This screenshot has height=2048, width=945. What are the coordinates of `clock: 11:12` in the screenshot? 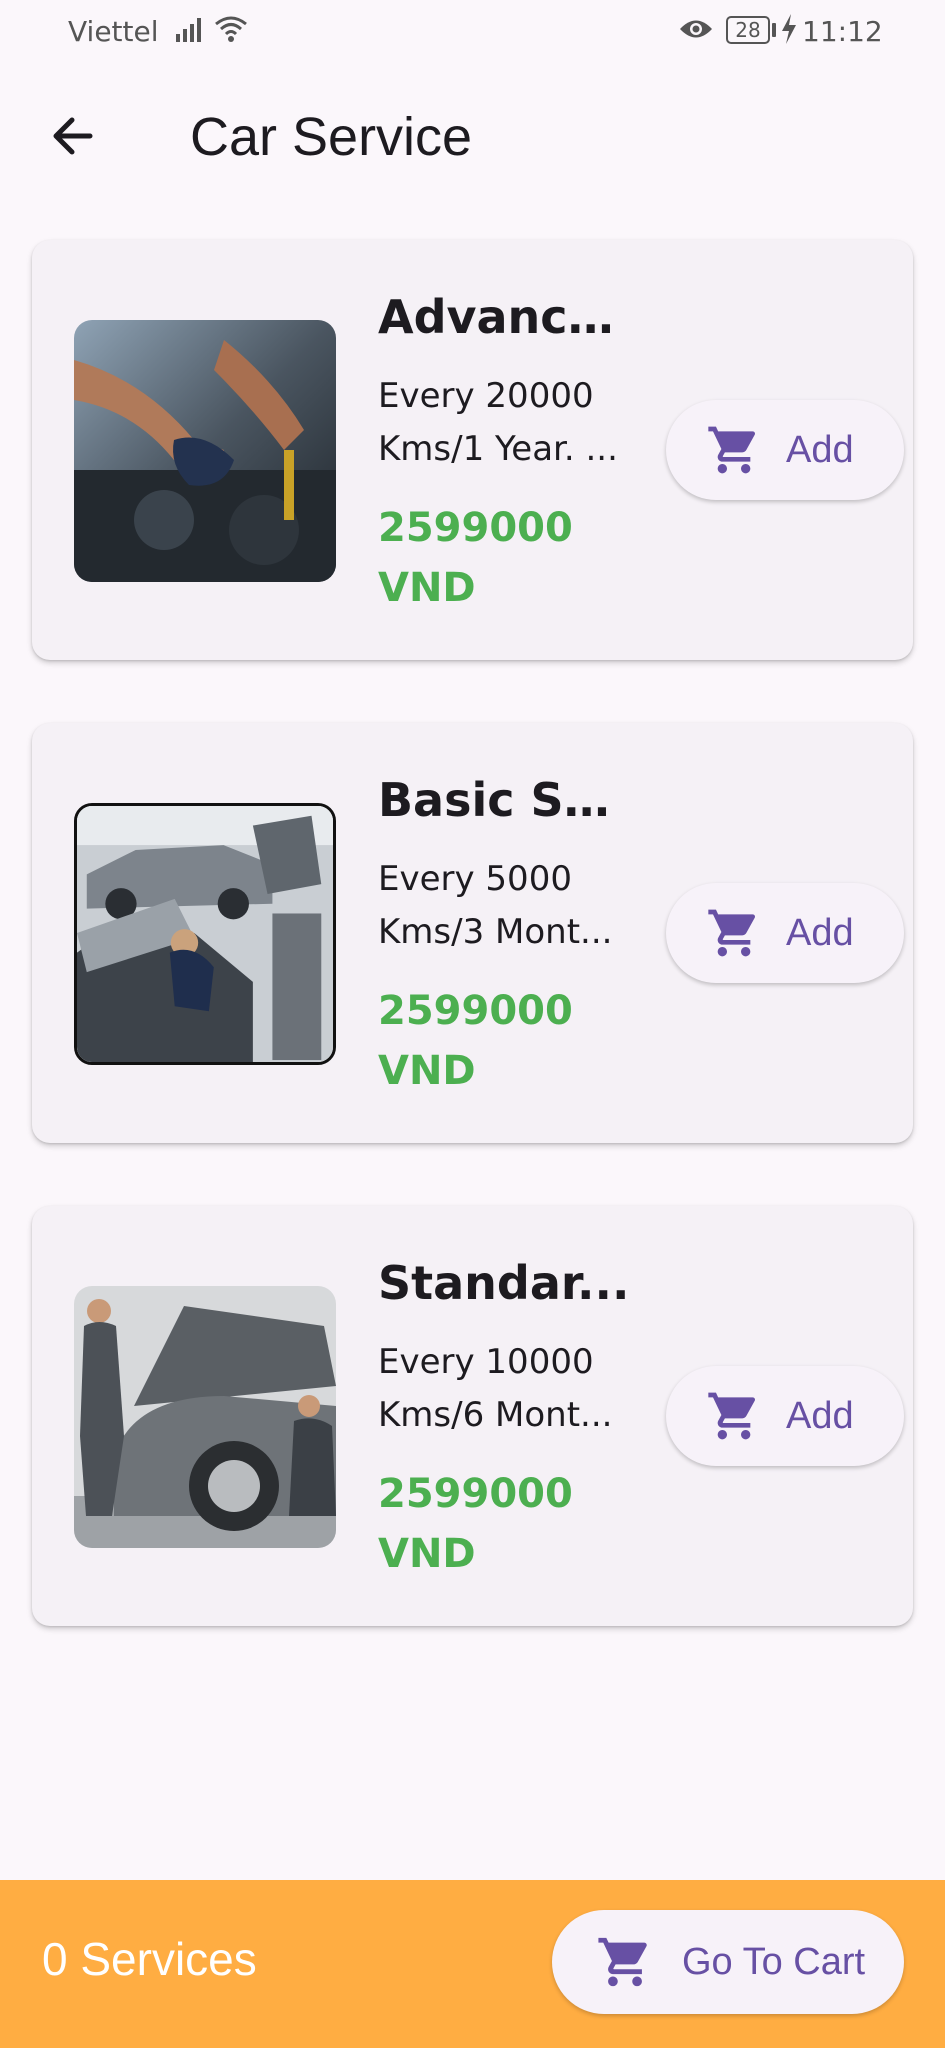 It's located at (842, 31).